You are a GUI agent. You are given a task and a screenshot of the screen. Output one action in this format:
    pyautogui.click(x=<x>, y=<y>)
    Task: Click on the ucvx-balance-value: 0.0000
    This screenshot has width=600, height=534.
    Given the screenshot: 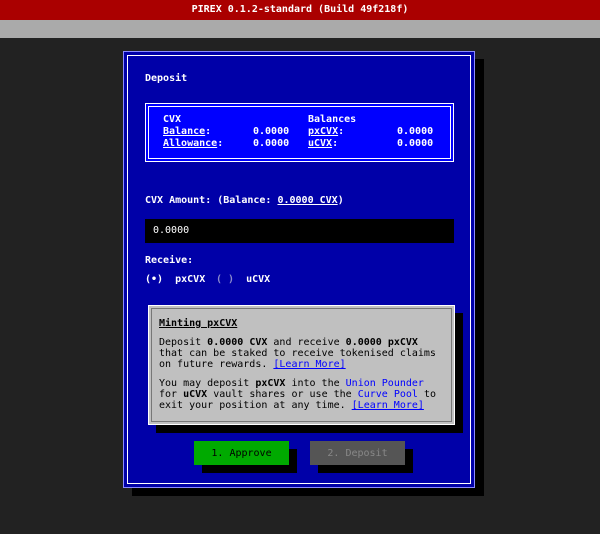 What is the action you would take?
    pyautogui.click(x=415, y=143)
    